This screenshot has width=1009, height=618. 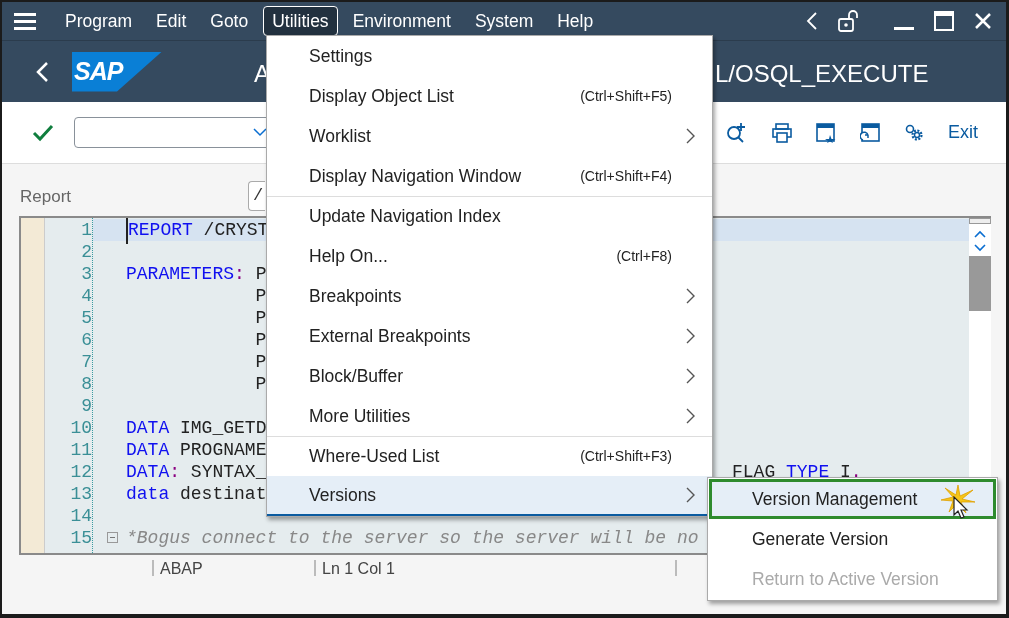 What do you see at coordinates (256, 196) in the screenshot?
I see `report-field: /` at bounding box center [256, 196].